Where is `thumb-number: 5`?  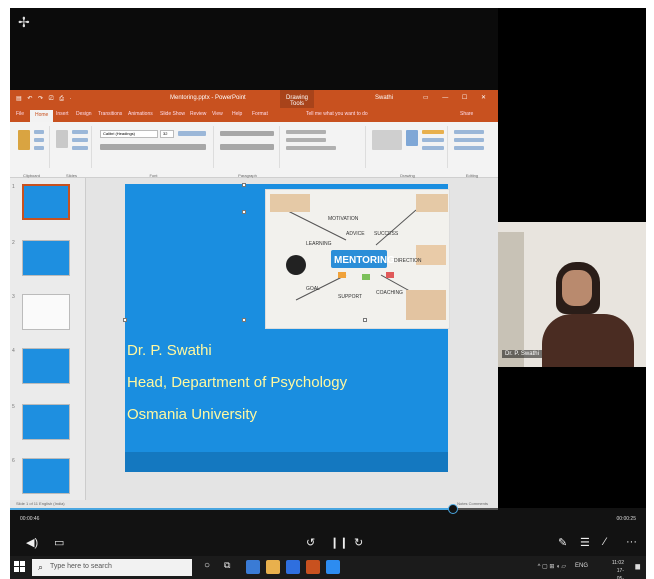
thumb-number: 5 is located at coordinates (13, 407).